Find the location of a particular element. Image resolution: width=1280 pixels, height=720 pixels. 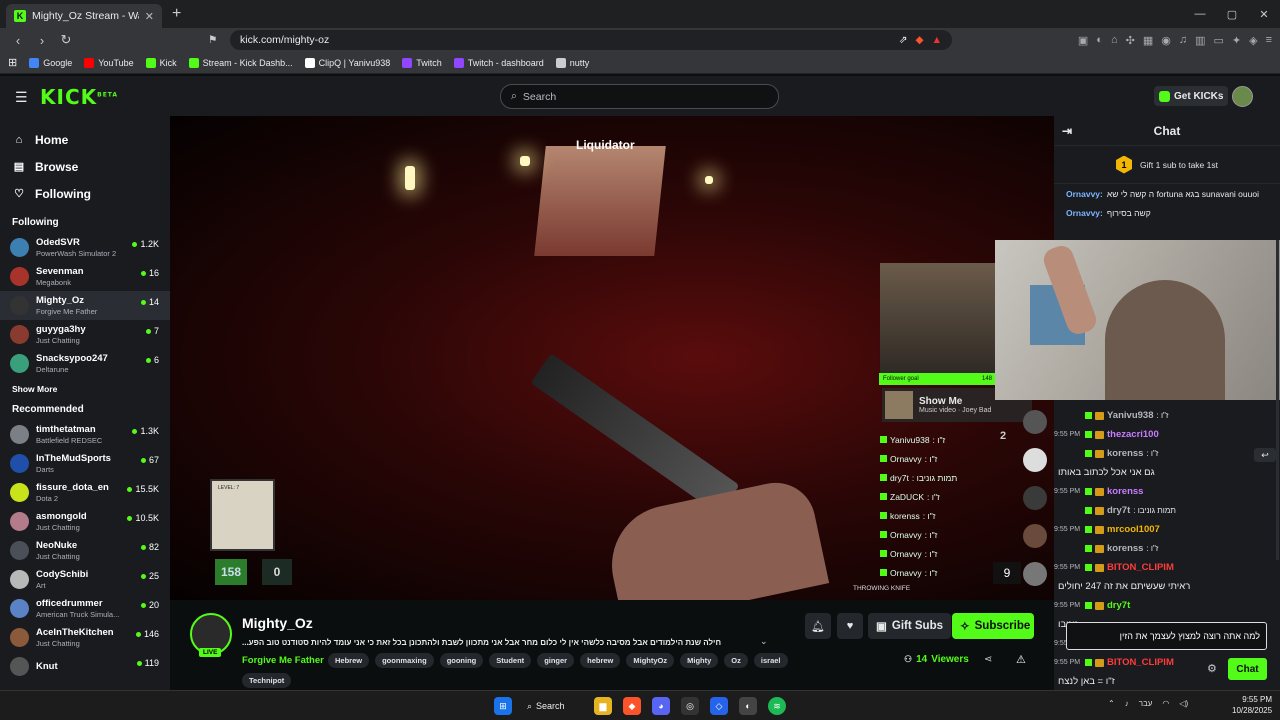

app-icon: ◇ is located at coordinates (719, 706).